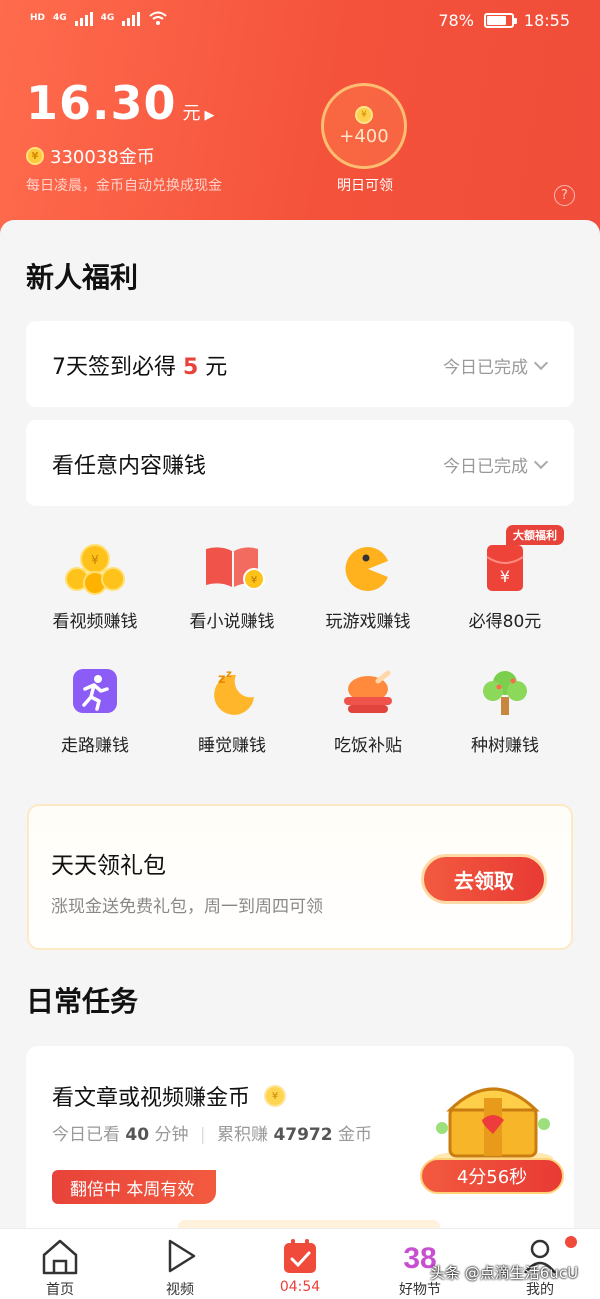 This screenshot has height=1299, width=600. Describe the element at coordinates (368, 622) in the screenshot. I see `grid-label: 玩游戏赚钱` at that location.